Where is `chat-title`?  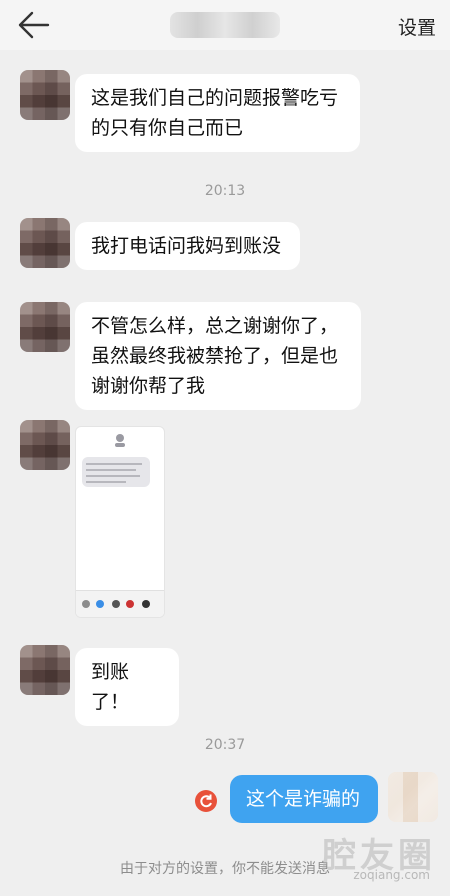
chat-title is located at coordinates (225, 25).